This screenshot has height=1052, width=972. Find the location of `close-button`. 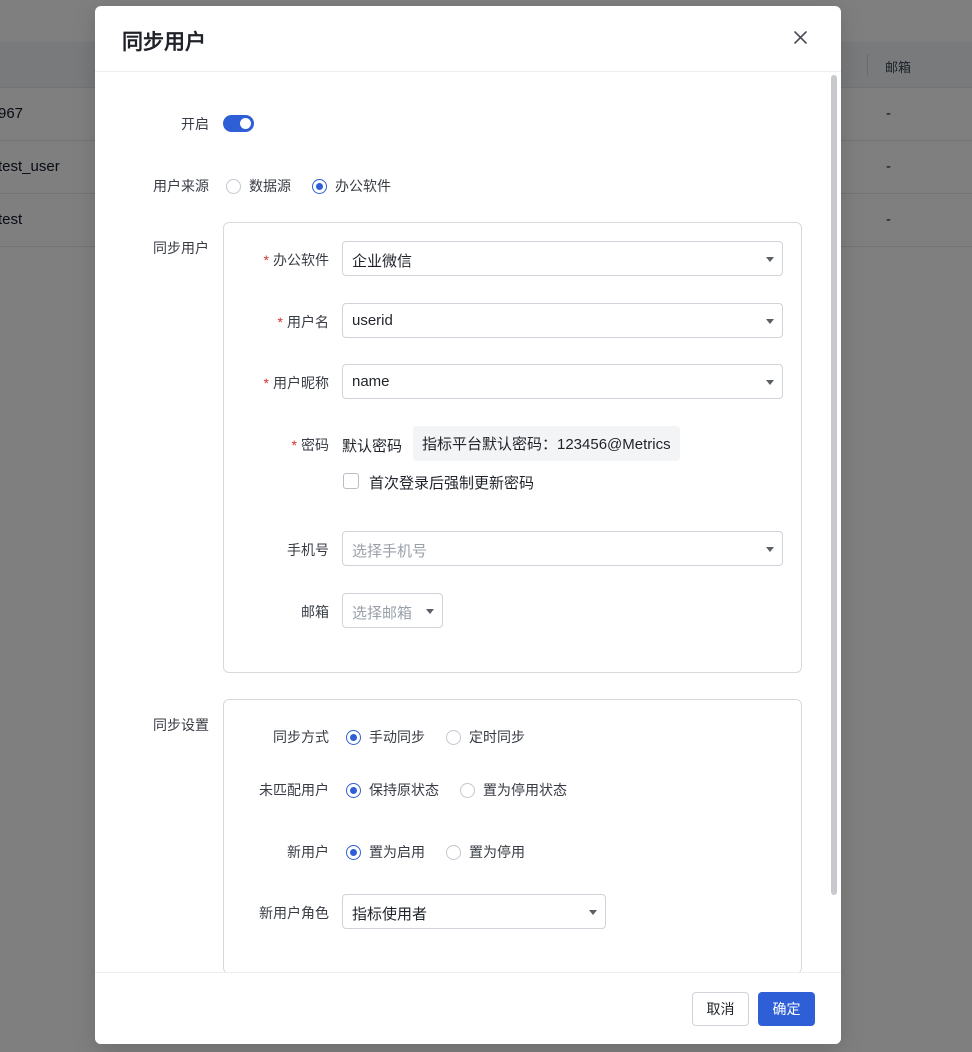

close-button is located at coordinates (801, 38).